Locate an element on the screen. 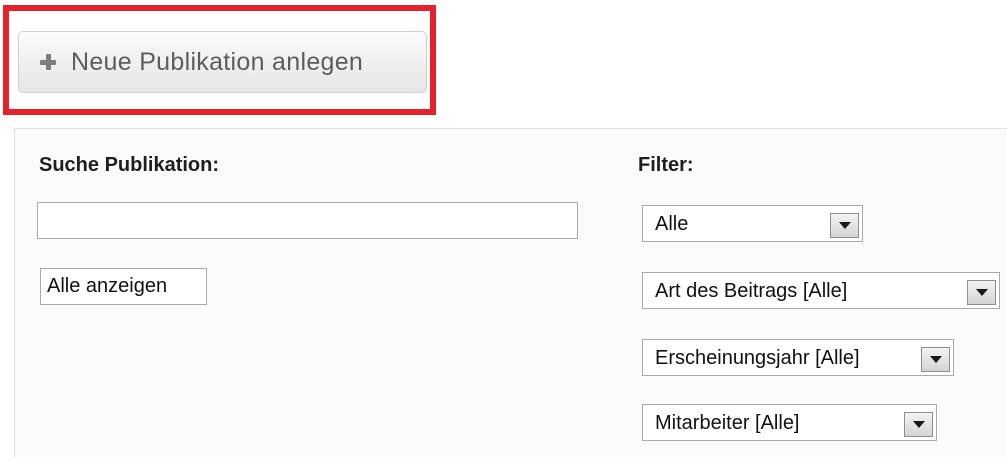 The height and width of the screenshot is (457, 1007). filter-select-staff: Mitarbeiter [Alle] is located at coordinates (789, 422).